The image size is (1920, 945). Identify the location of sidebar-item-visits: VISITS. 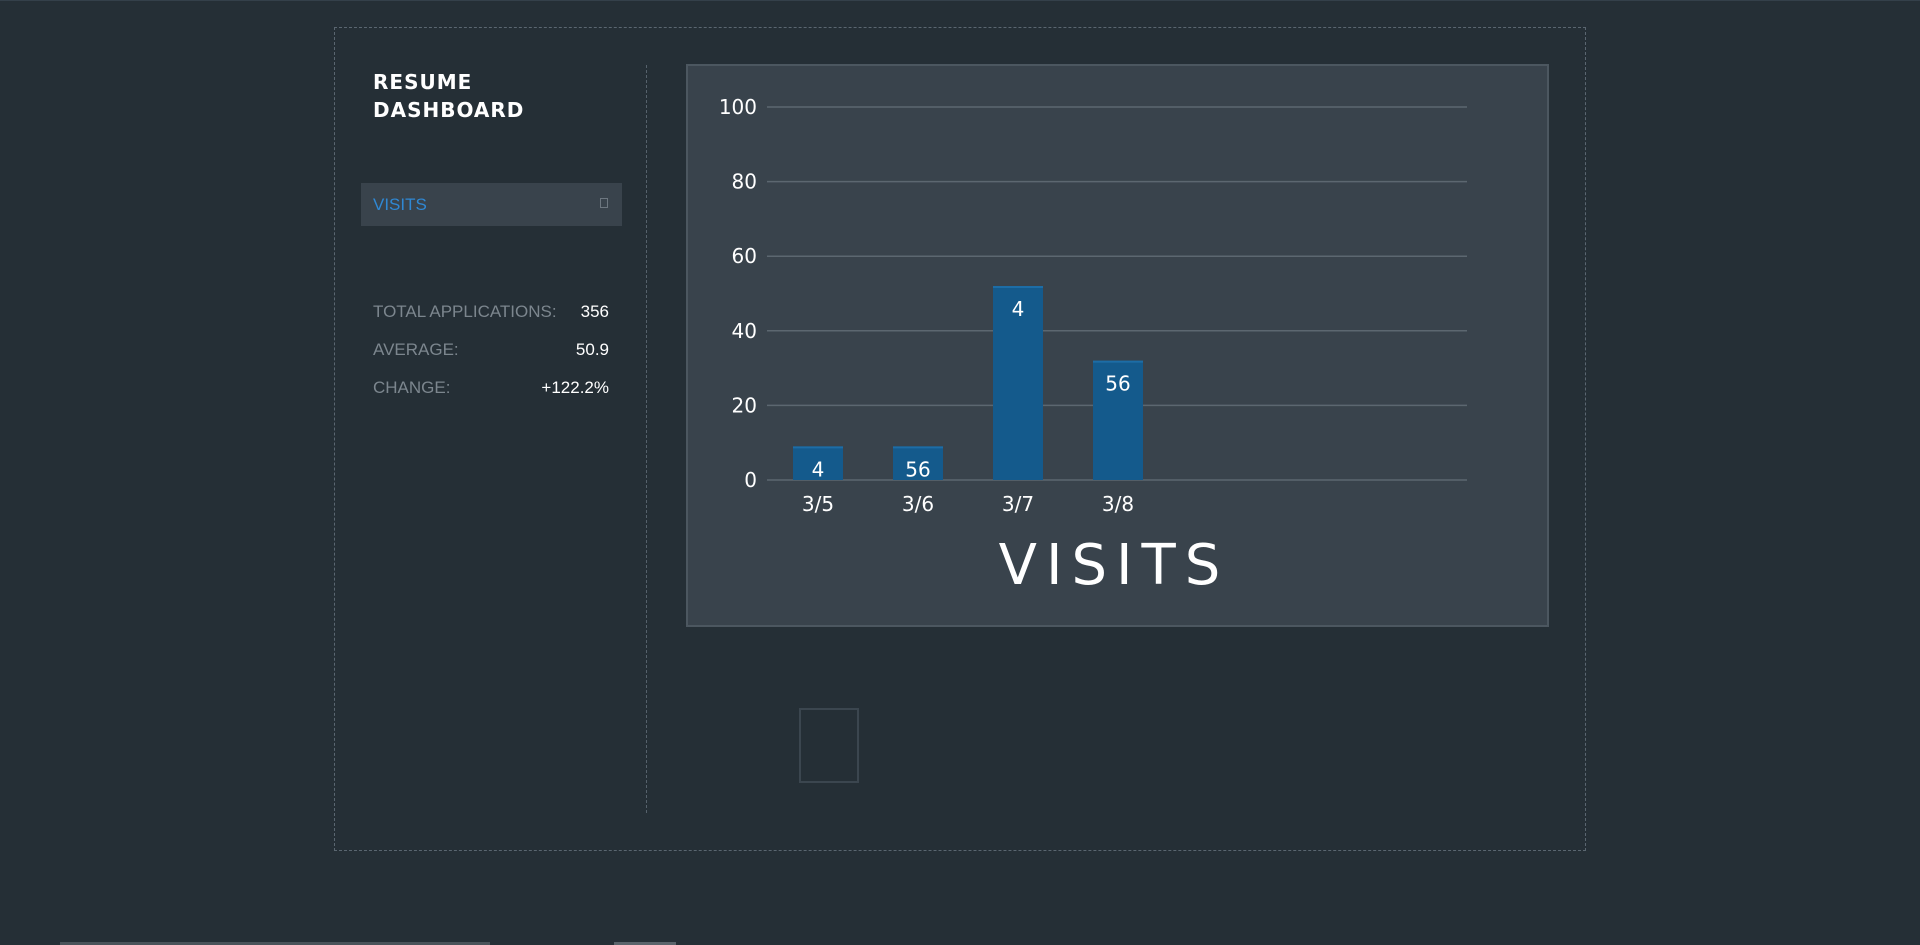
(491, 204).